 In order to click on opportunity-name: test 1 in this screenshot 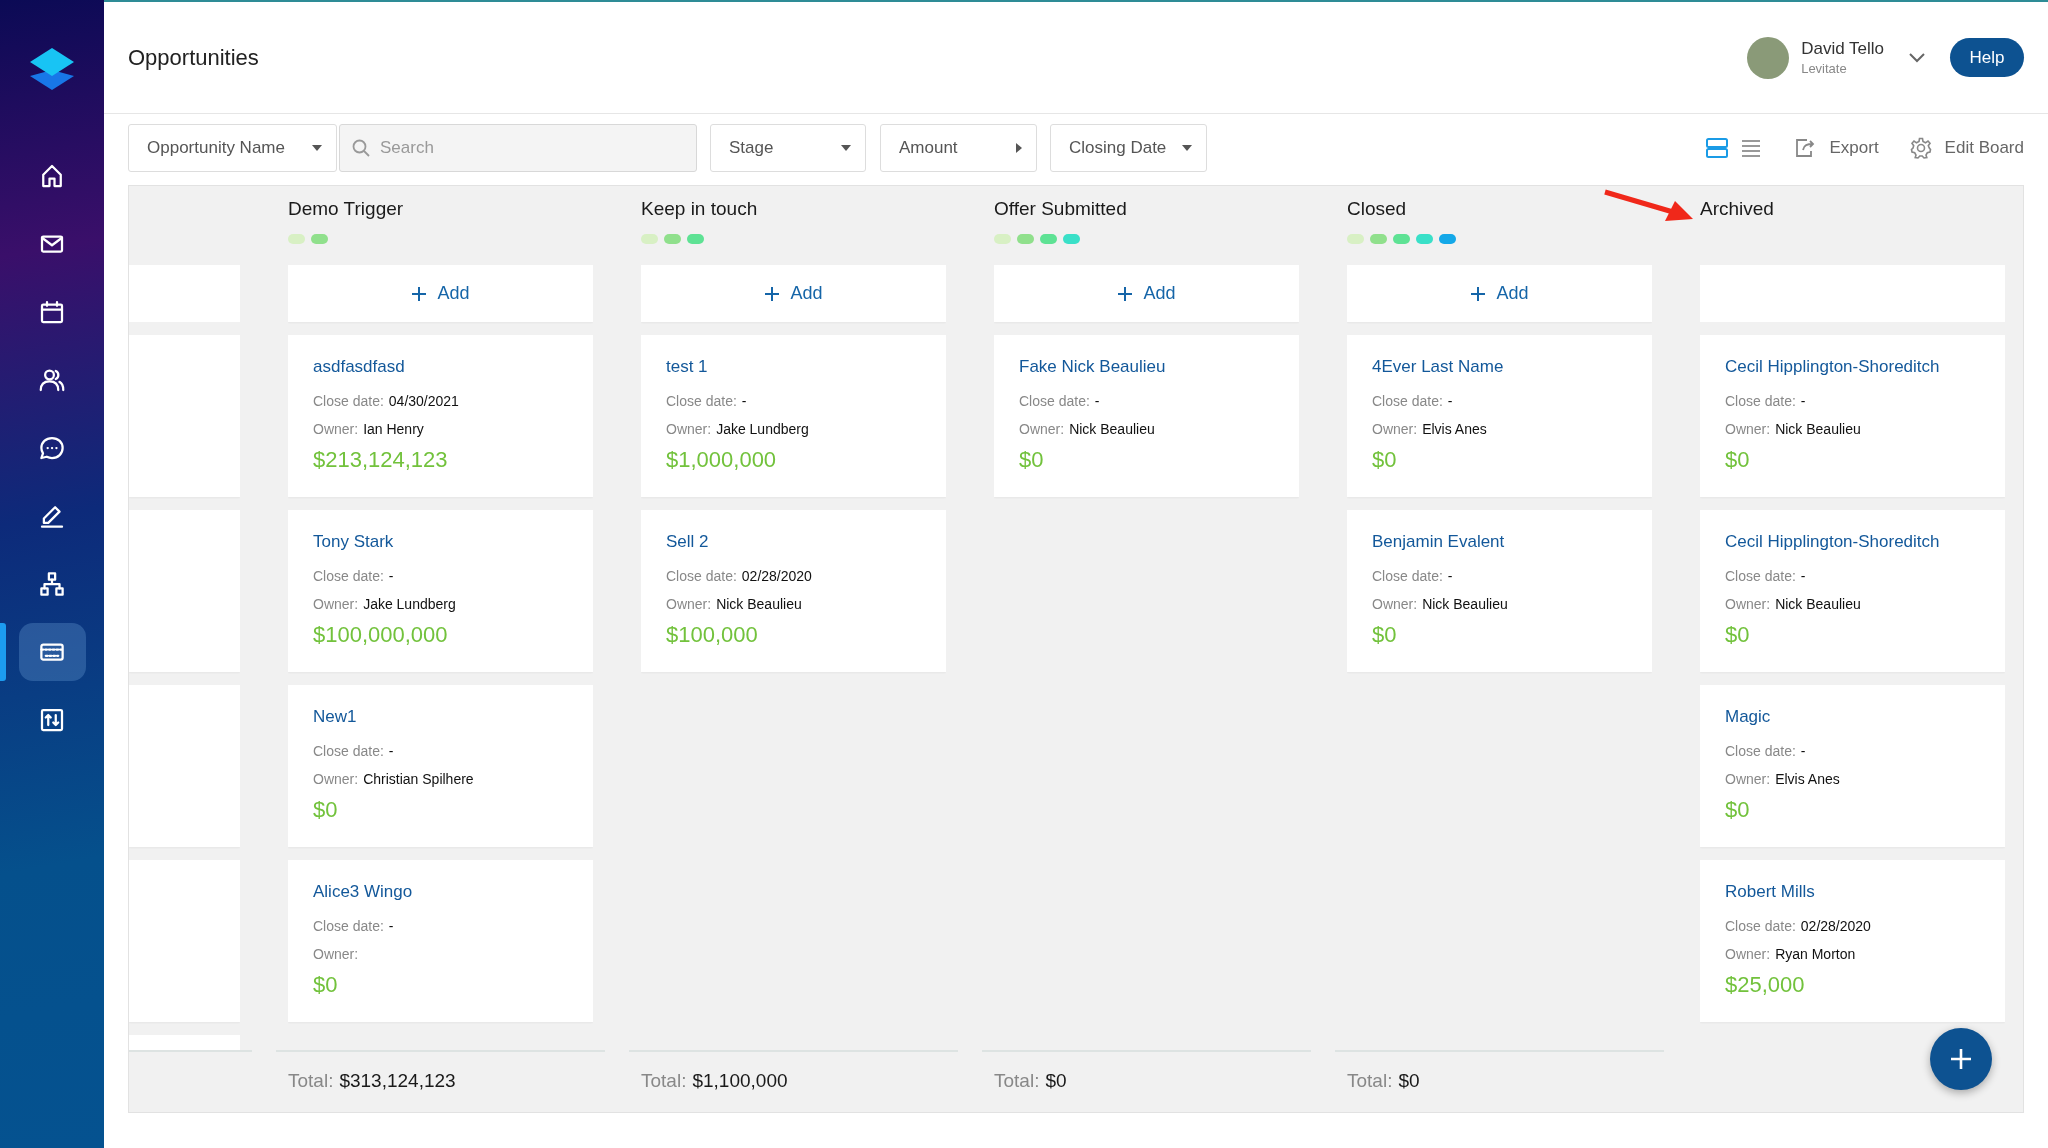, I will do `click(793, 367)`.